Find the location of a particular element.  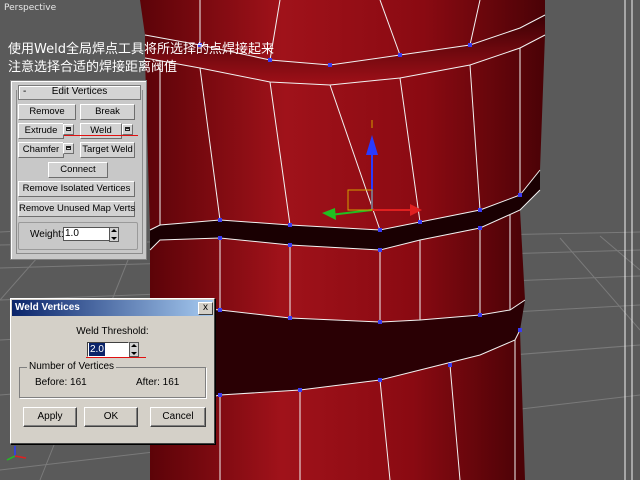

extrude-settings-icon is located at coordinates (68, 129).